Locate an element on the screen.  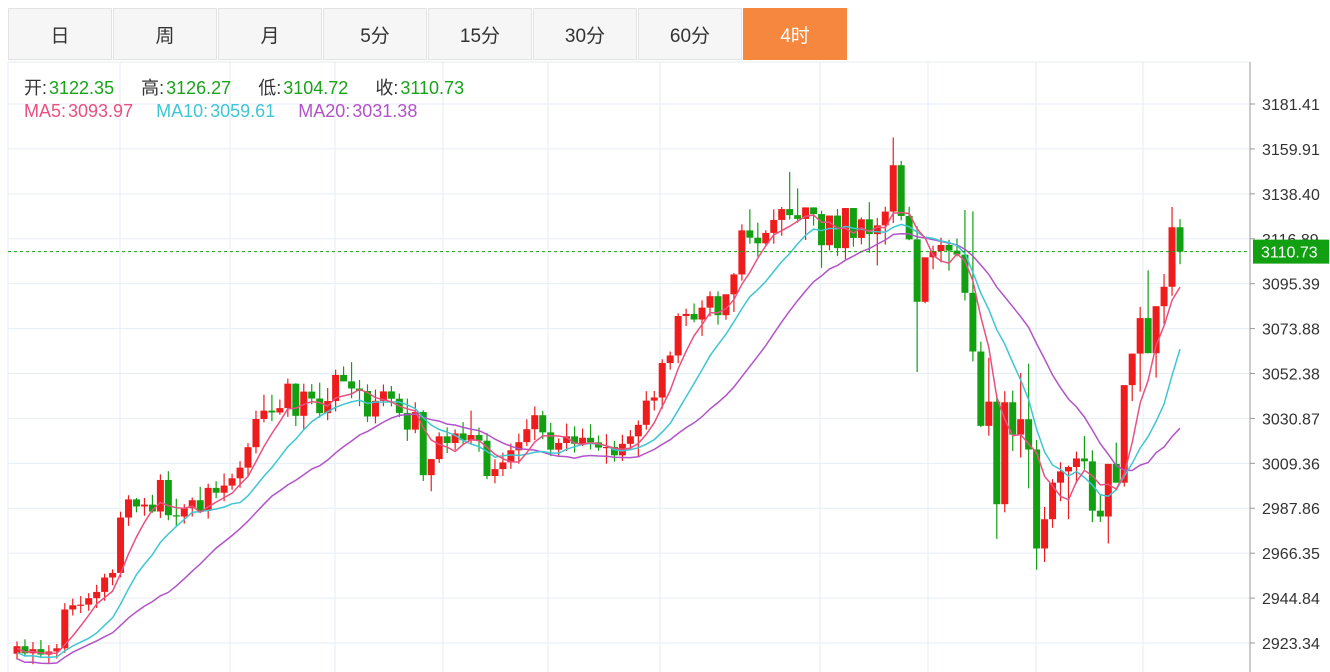
ma10-label: MA10: is located at coordinates (182, 111).